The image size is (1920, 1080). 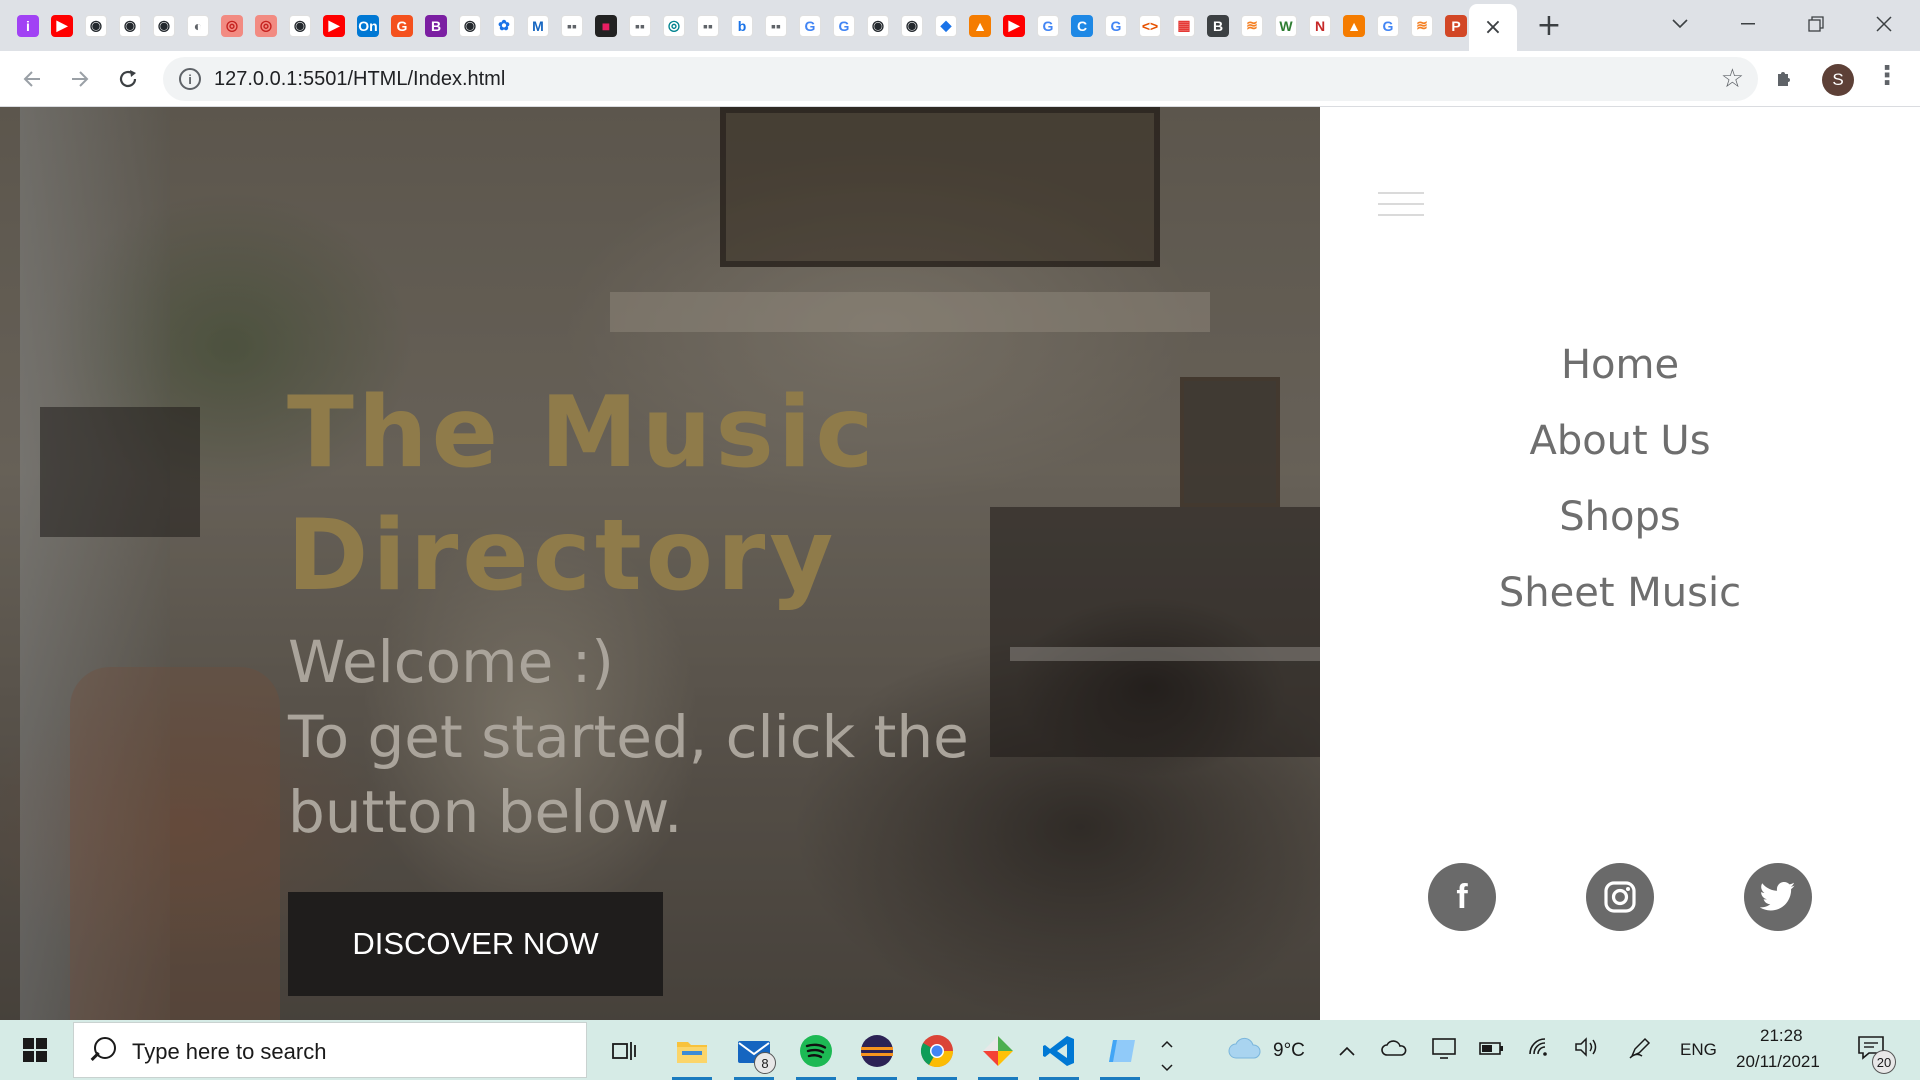 I want to click on battery-icon, so click(x=1491, y=1050).